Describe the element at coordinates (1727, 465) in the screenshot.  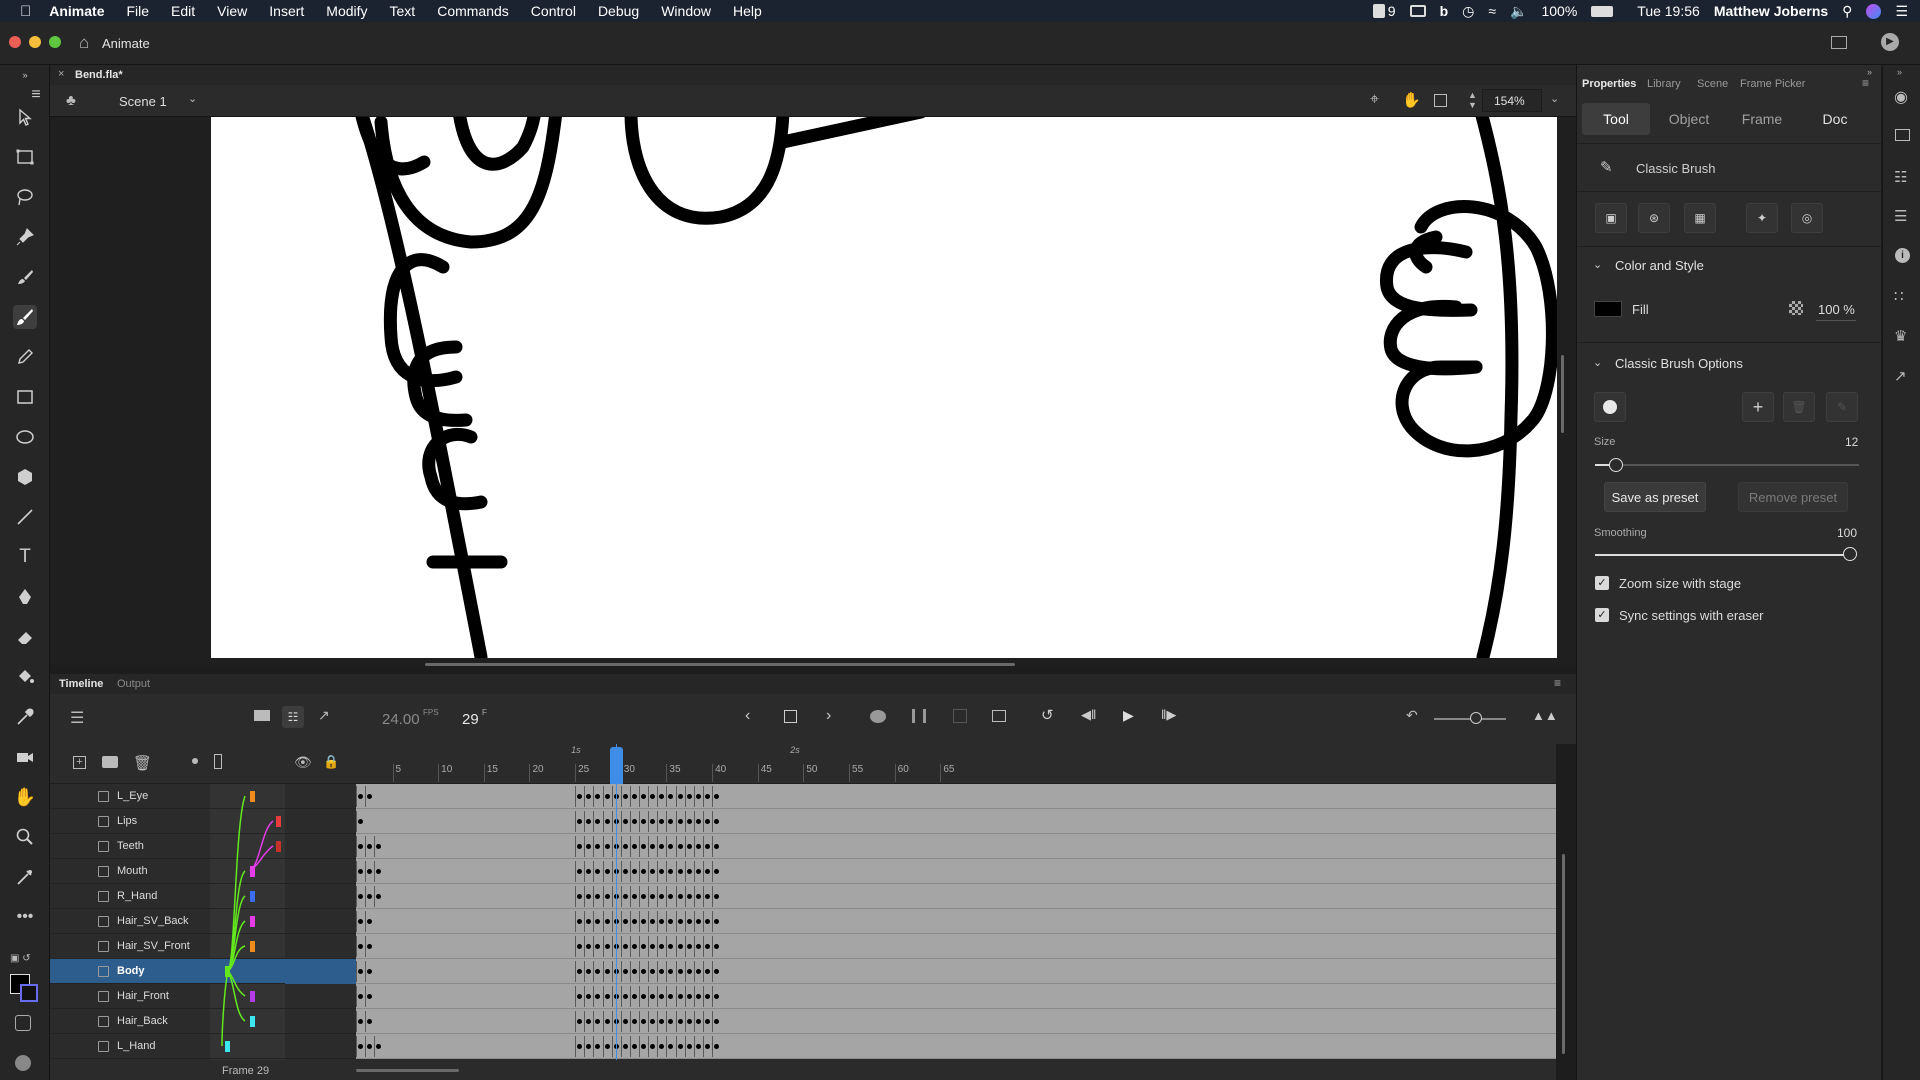
I see `size-slider-track` at that location.